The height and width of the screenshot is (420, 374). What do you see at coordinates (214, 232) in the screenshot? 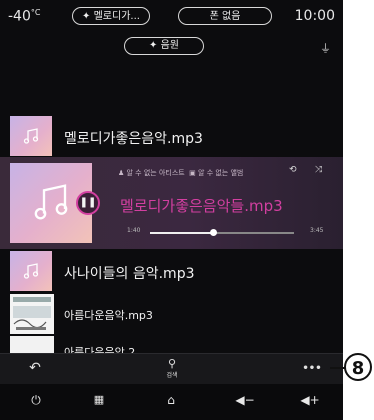
I see `progress-handle` at bounding box center [214, 232].